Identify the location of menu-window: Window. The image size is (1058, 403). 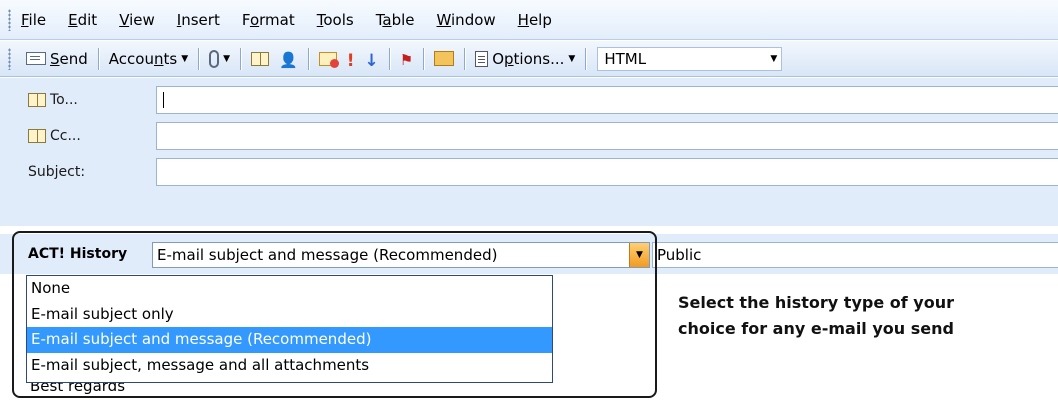
(466, 20).